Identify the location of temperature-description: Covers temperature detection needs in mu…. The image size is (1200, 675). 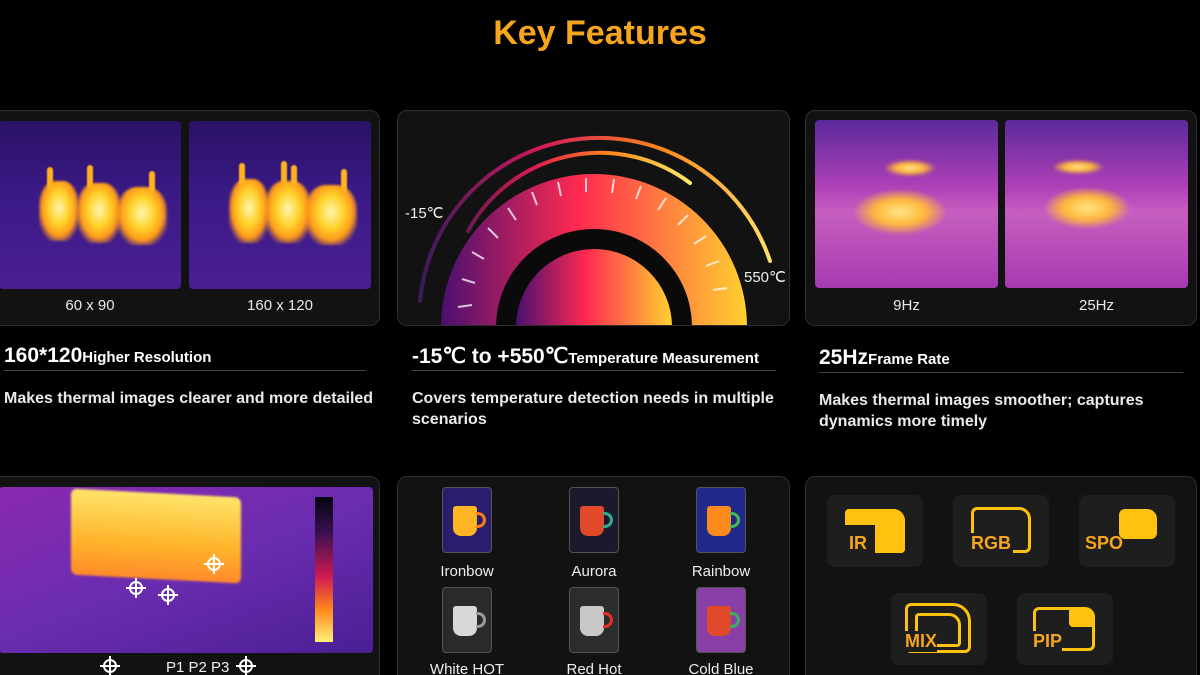
(593, 409).